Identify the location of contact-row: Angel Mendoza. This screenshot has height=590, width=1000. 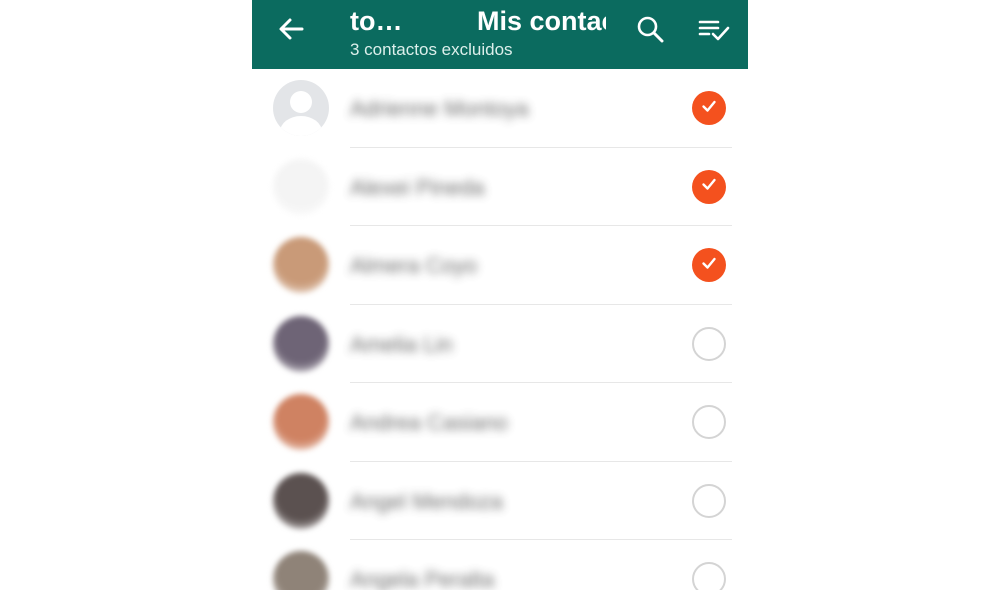
(500, 501).